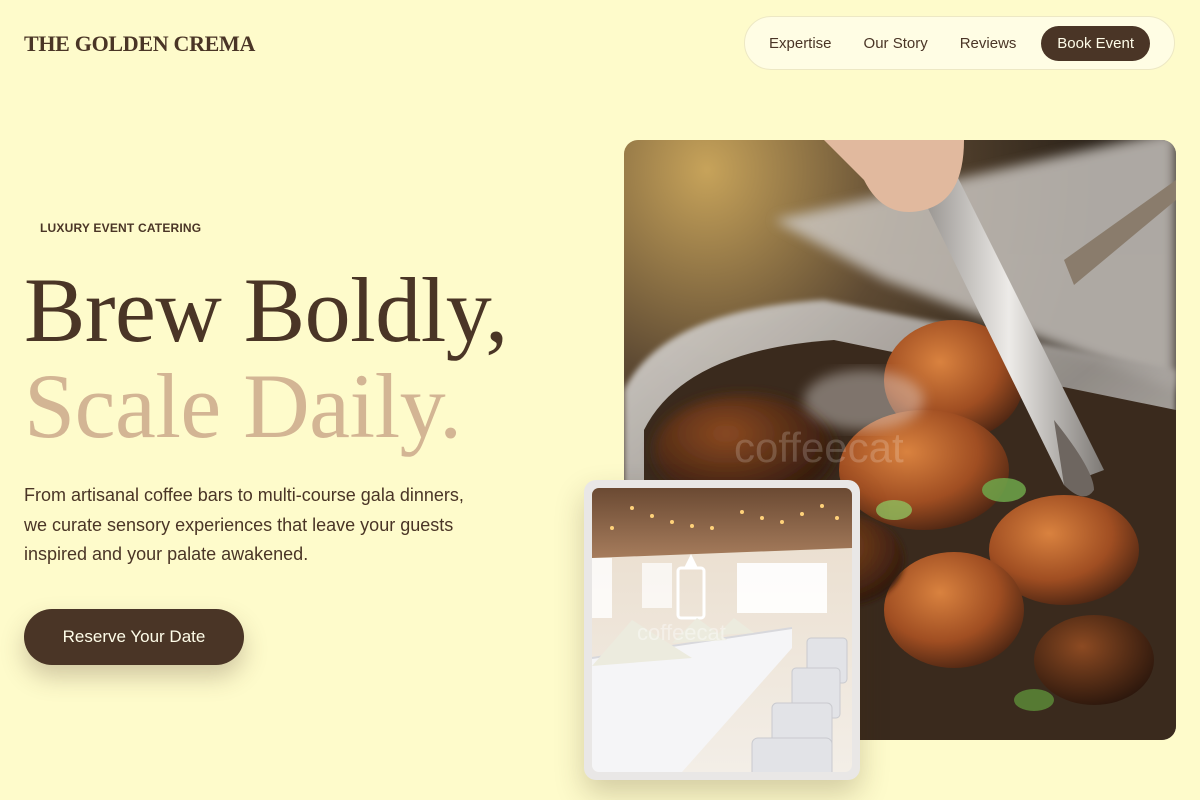 The width and height of the screenshot is (1200, 800). I want to click on headline-line-1: Brew Boldly,, so click(266, 310).